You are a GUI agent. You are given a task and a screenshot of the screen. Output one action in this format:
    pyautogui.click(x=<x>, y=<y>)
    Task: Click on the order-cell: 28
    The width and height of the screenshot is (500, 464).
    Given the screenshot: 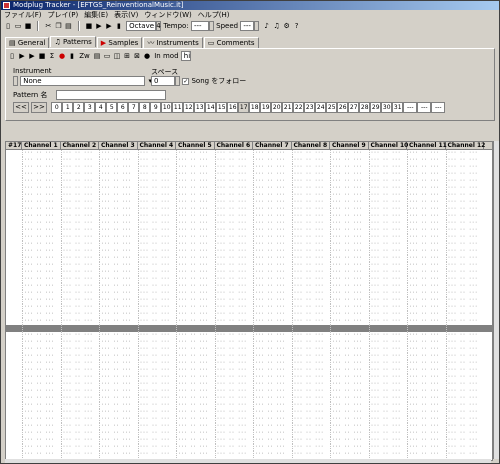 What is the action you would take?
    pyautogui.click(x=365, y=107)
    